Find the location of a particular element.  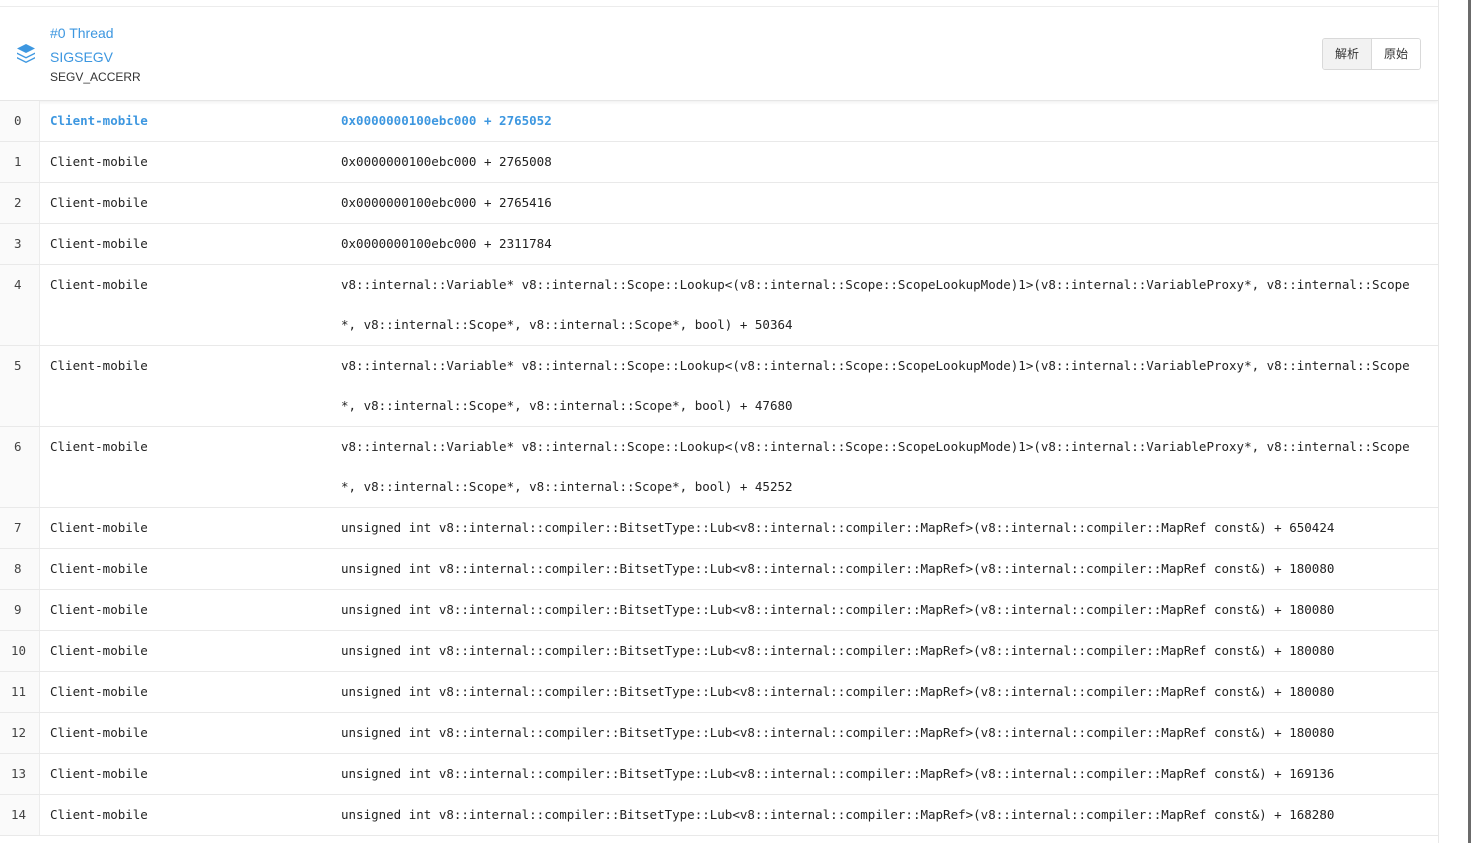

parsed-view-button: 解析 is located at coordinates (1348, 54).